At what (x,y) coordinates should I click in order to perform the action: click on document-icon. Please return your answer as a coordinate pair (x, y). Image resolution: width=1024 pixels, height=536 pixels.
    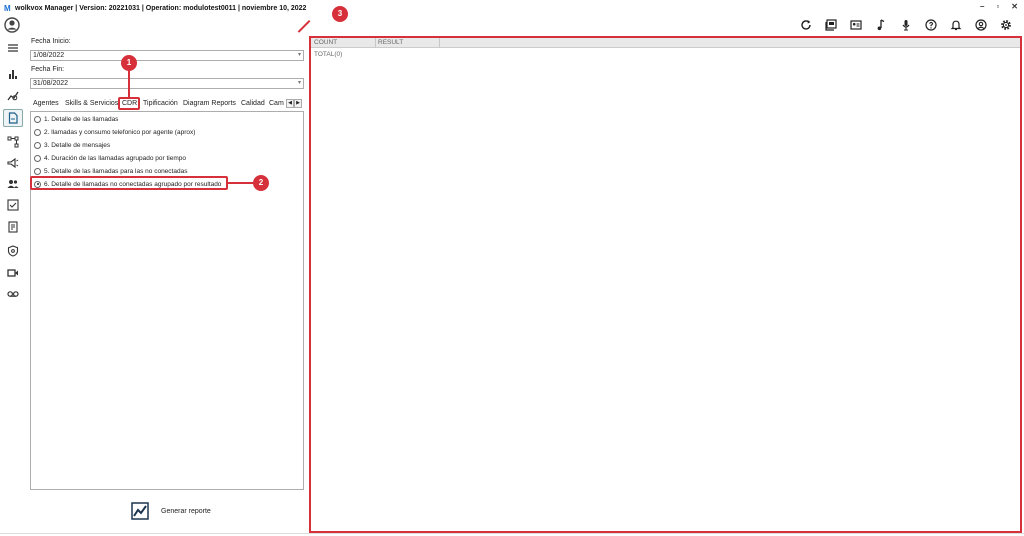
    Looking at the image, I should click on (13, 118).